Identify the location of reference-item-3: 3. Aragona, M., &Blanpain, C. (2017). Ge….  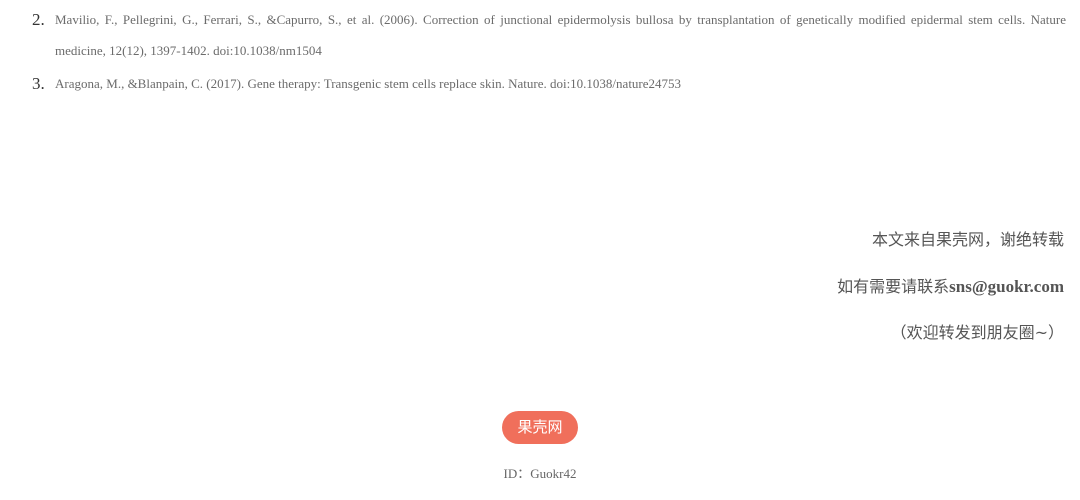
(549, 83).